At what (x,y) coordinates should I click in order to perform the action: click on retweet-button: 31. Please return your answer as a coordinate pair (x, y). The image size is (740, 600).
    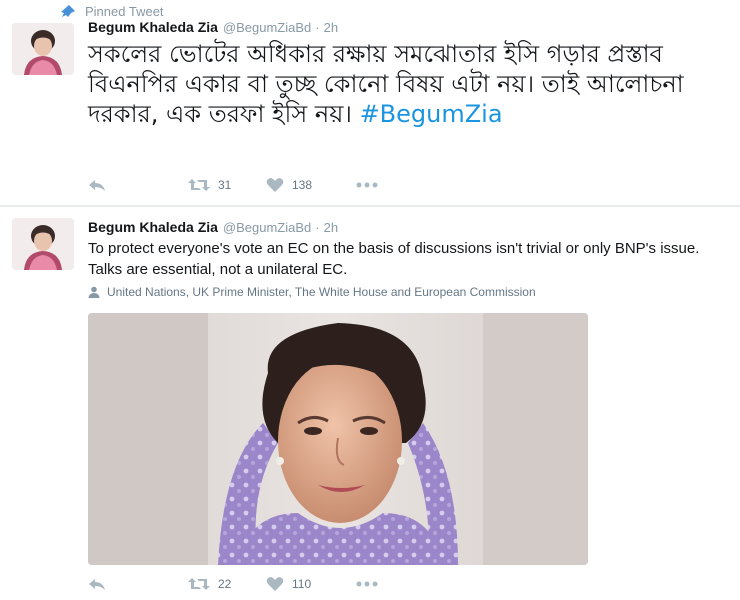
    Looking at the image, I should click on (227, 185).